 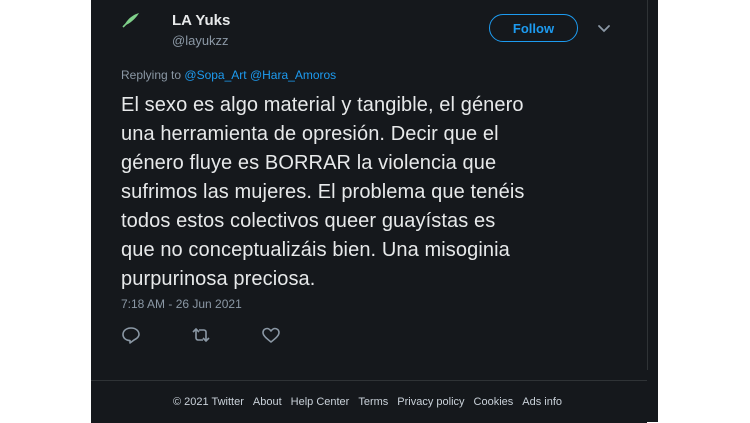 What do you see at coordinates (494, 402) in the screenshot?
I see `footer-link-cookies: Cookies` at bounding box center [494, 402].